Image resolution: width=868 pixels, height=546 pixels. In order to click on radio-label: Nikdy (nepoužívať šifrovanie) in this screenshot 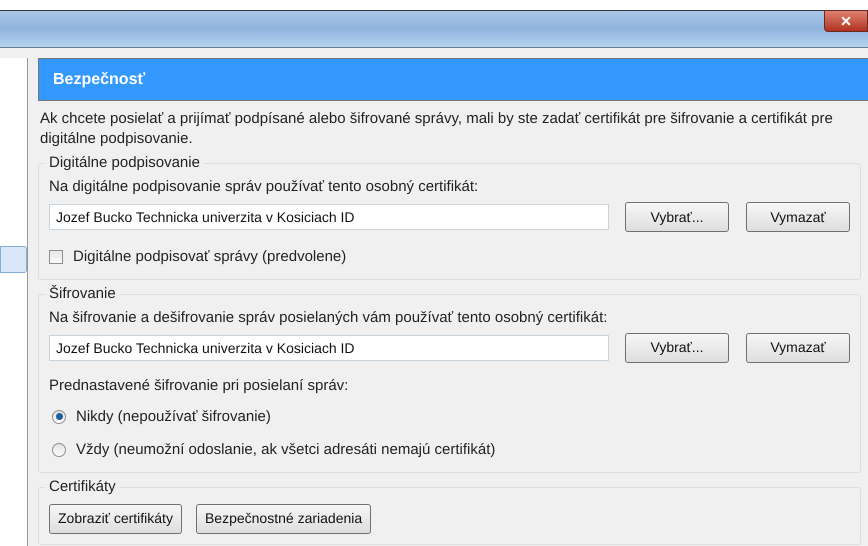, I will do `click(173, 416)`.